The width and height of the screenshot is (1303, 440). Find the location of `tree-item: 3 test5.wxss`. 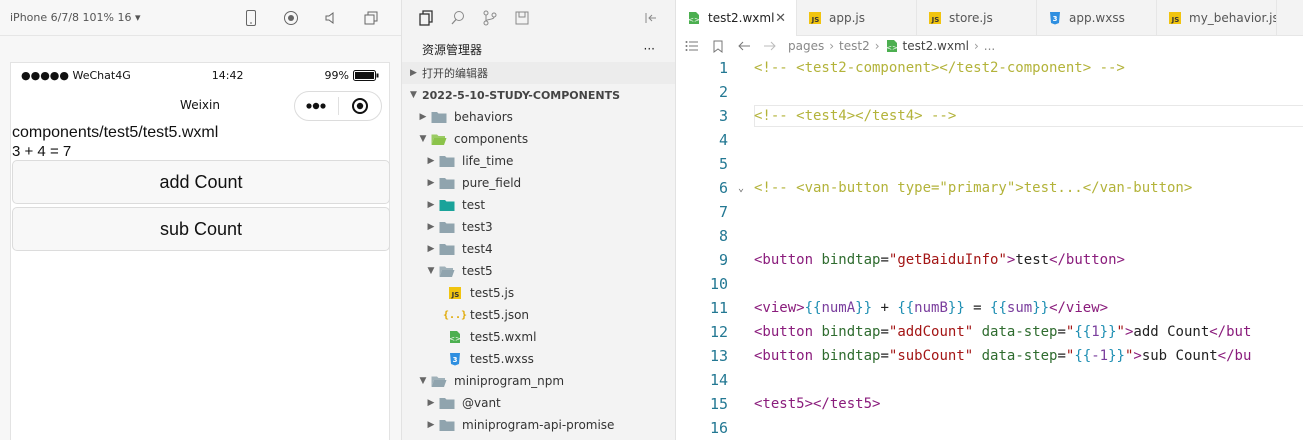

tree-item: 3 test5.wxss is located at coordinates (538, 359).